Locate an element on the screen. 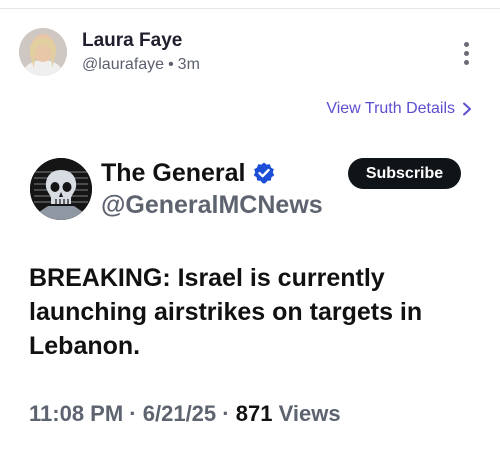 This screenshot has width=500, height=450. author-handle: @laurafaye is located at coordinates (123, 64).